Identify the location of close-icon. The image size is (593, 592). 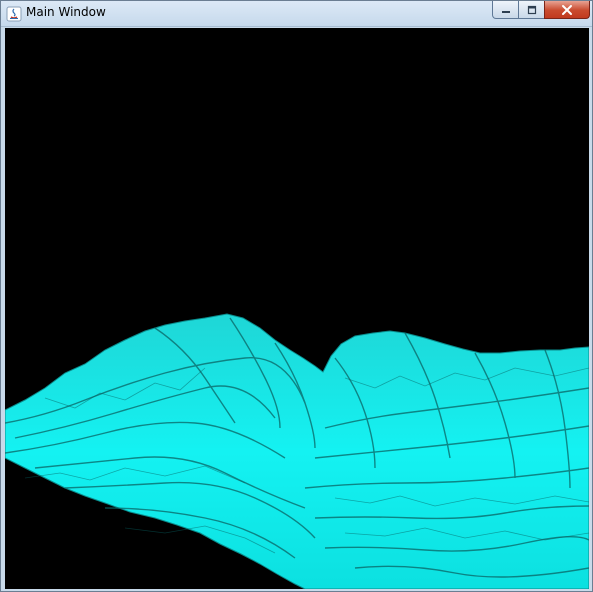
(567, 9).